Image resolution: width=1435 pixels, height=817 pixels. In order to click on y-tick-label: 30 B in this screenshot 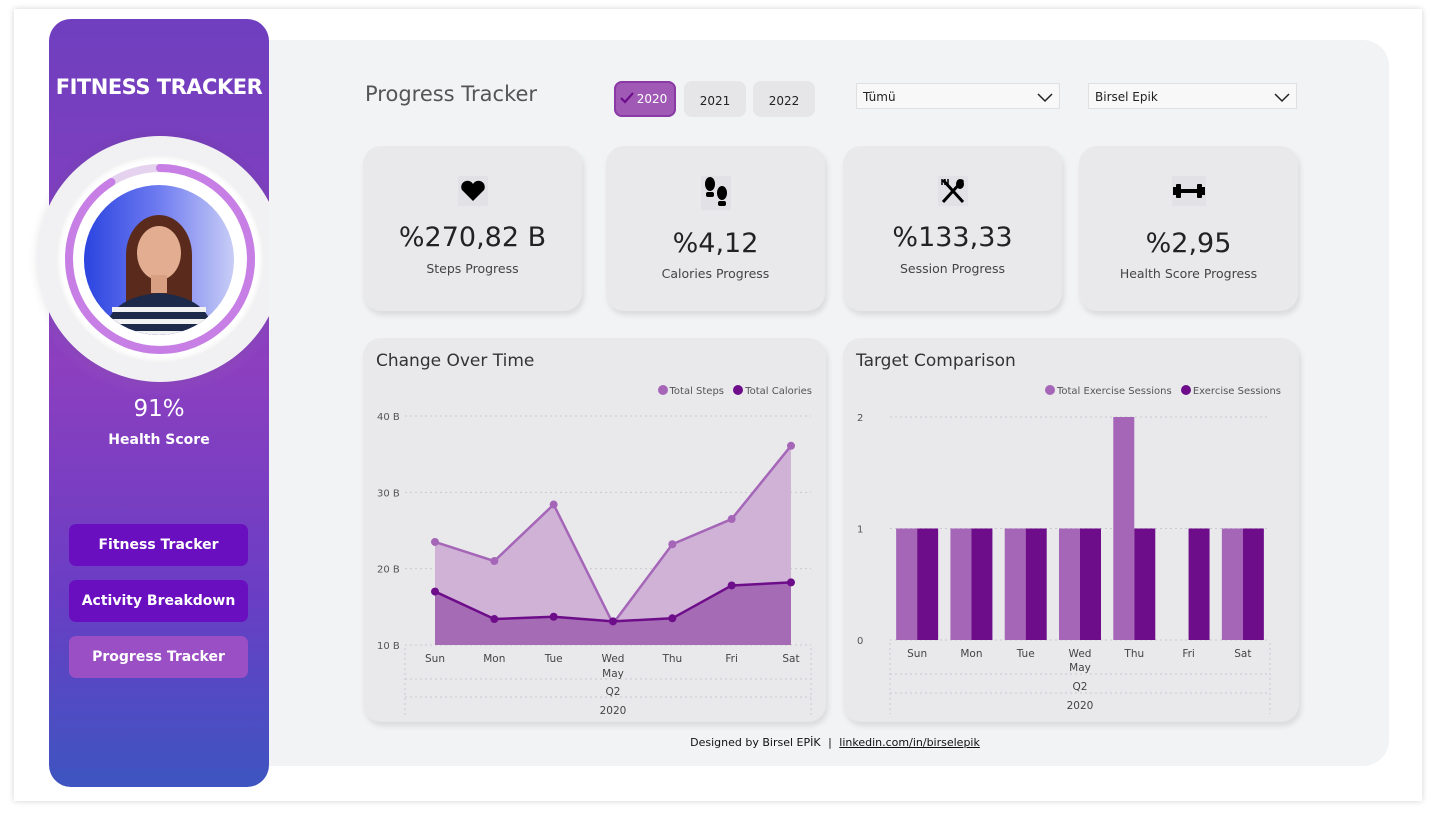, I will do `click(388, 493)`.